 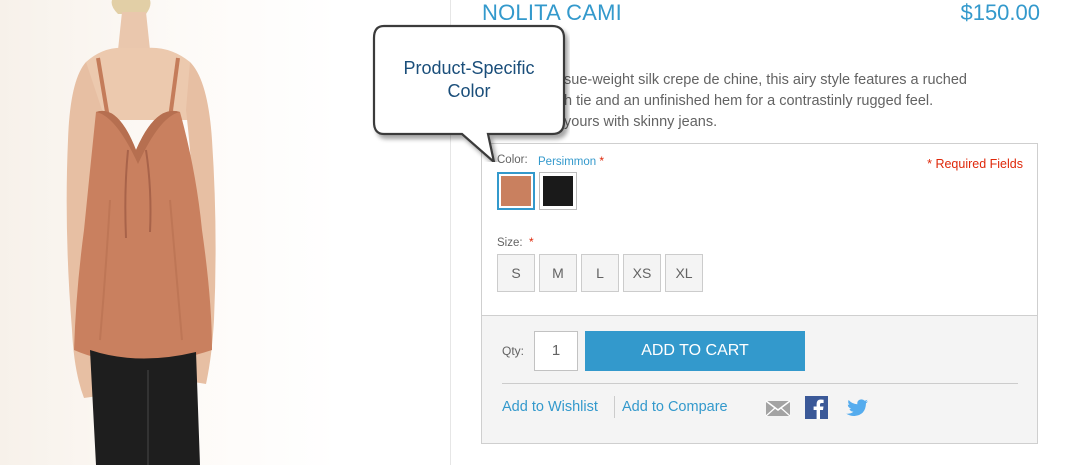 What do you see at coordinates (975, 164) in the screenshot?
I see `required-fields-note: * Required Fields` at bounding box center [975, 164].